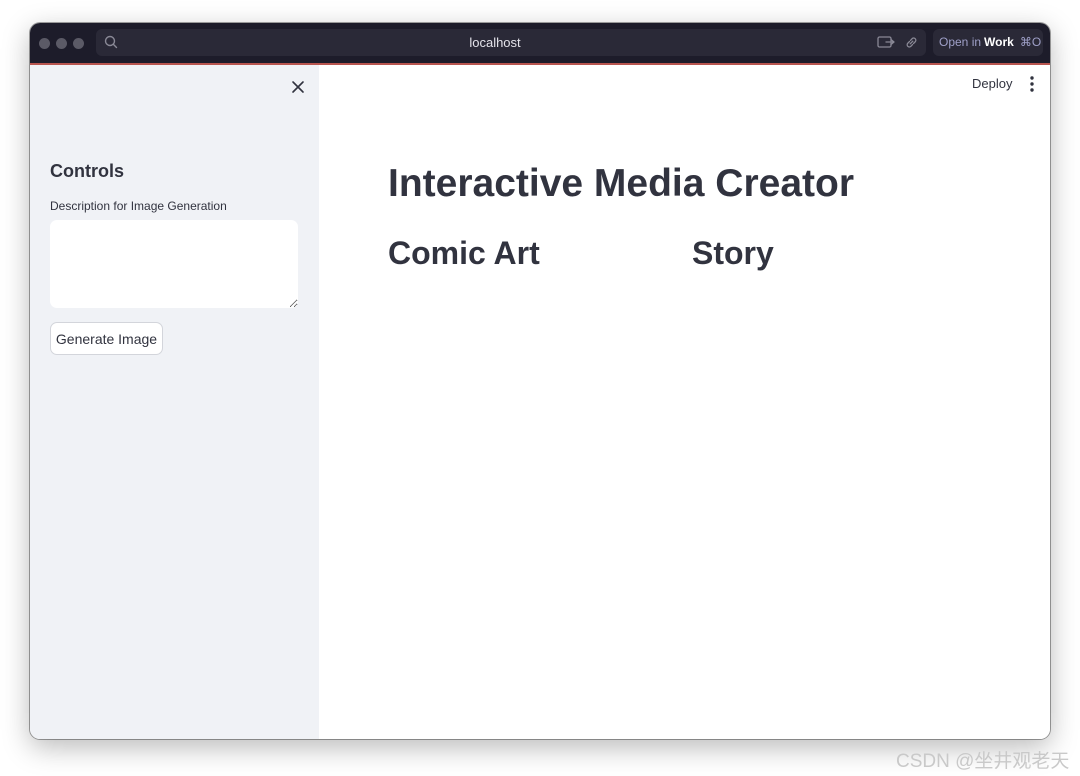  What do you see at coordinates (733, 253) in the screenshot?
I see `story-heading: Story` at bounding box center [733, 253].